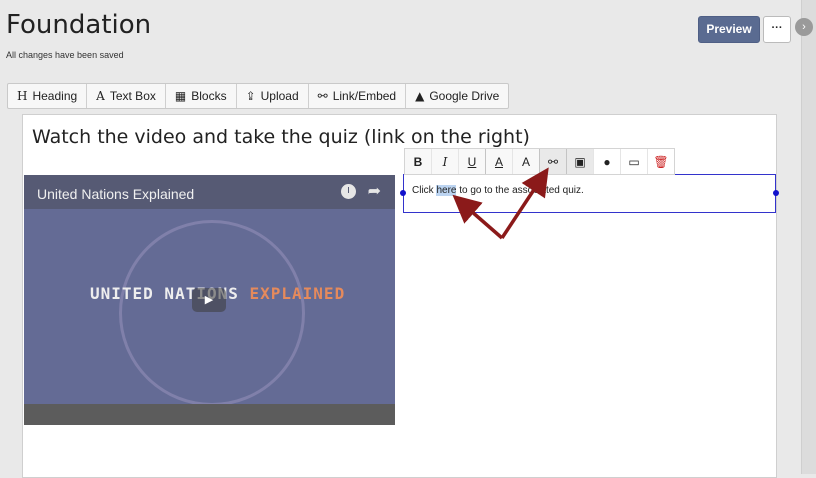 Image resolution: width=816 pixels, height=478 pixels. Describe the element at coordinates (79, 25) in the screenshot. I see `page-title: Foundation` at that location.